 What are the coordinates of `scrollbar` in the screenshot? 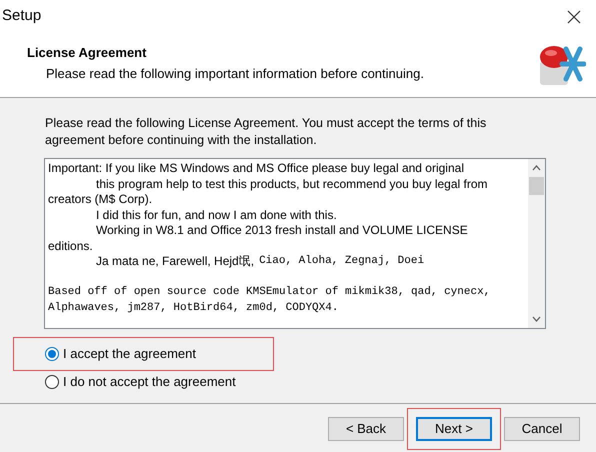 It's located at (536, 243).